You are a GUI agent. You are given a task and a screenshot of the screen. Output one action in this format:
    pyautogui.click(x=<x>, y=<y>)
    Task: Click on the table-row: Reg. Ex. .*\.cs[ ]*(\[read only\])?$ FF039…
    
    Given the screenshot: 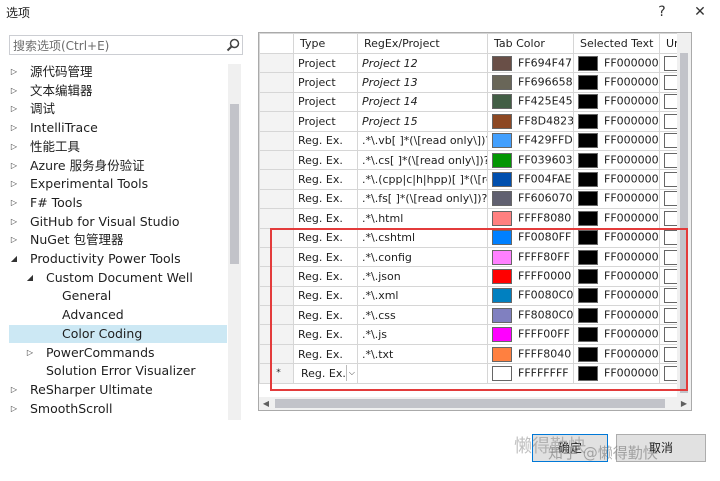 What is the action you would take?
    pyautogui.click(x=475, y=160)
    